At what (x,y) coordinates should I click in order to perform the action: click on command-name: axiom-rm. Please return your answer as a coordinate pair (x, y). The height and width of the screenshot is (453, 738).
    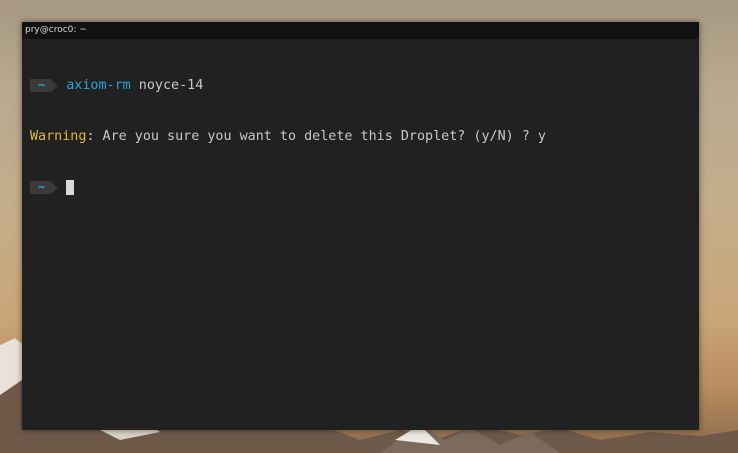
    Looking at the image, I should click on (98, 85).